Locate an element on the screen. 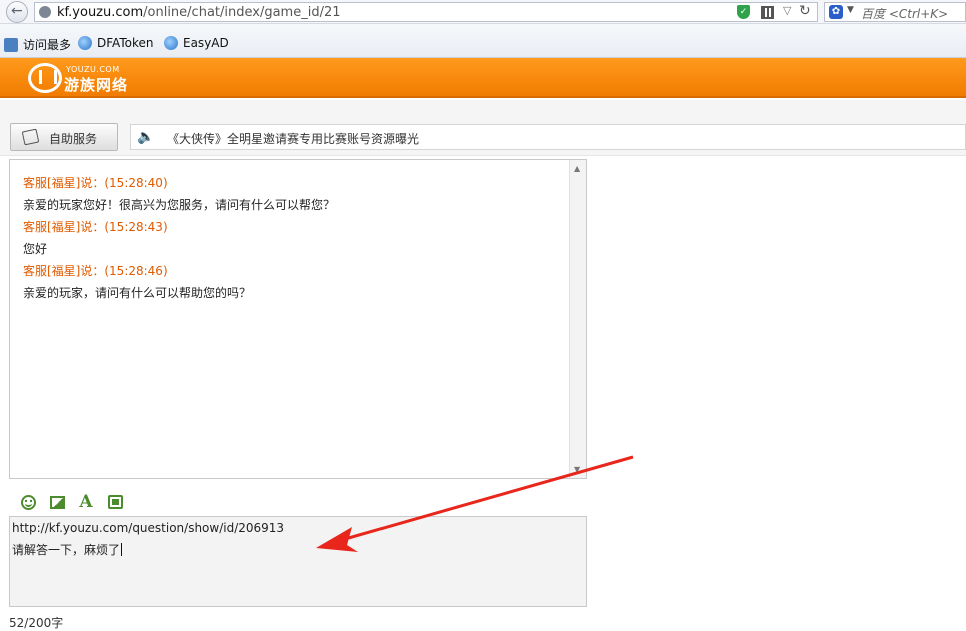 The image size is (966, 631). qr-code-icon is located at coordinates (767, 12).